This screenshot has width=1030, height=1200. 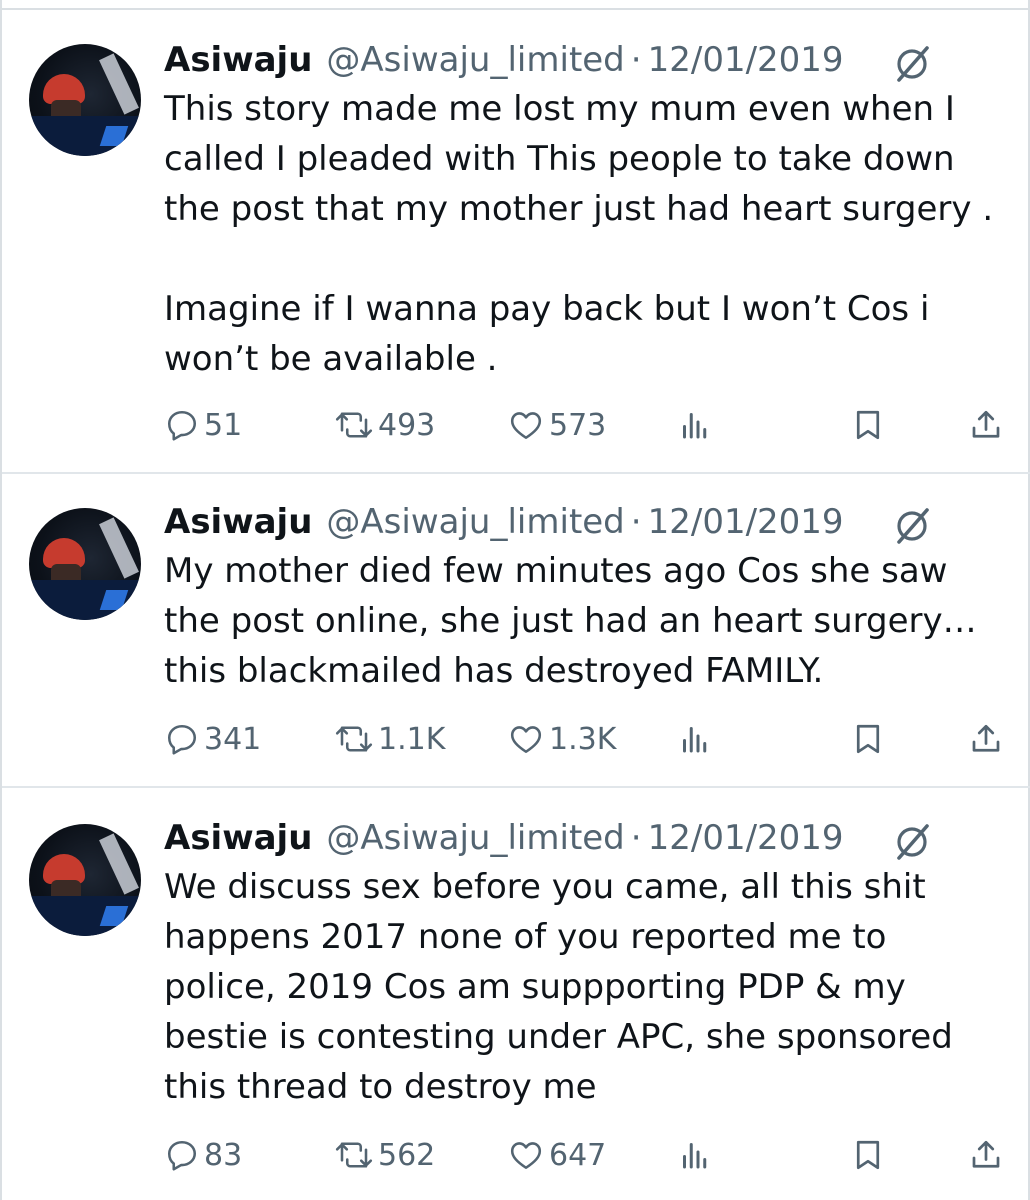 I want to click on reply-count: 341, so click(x=233, y=739).